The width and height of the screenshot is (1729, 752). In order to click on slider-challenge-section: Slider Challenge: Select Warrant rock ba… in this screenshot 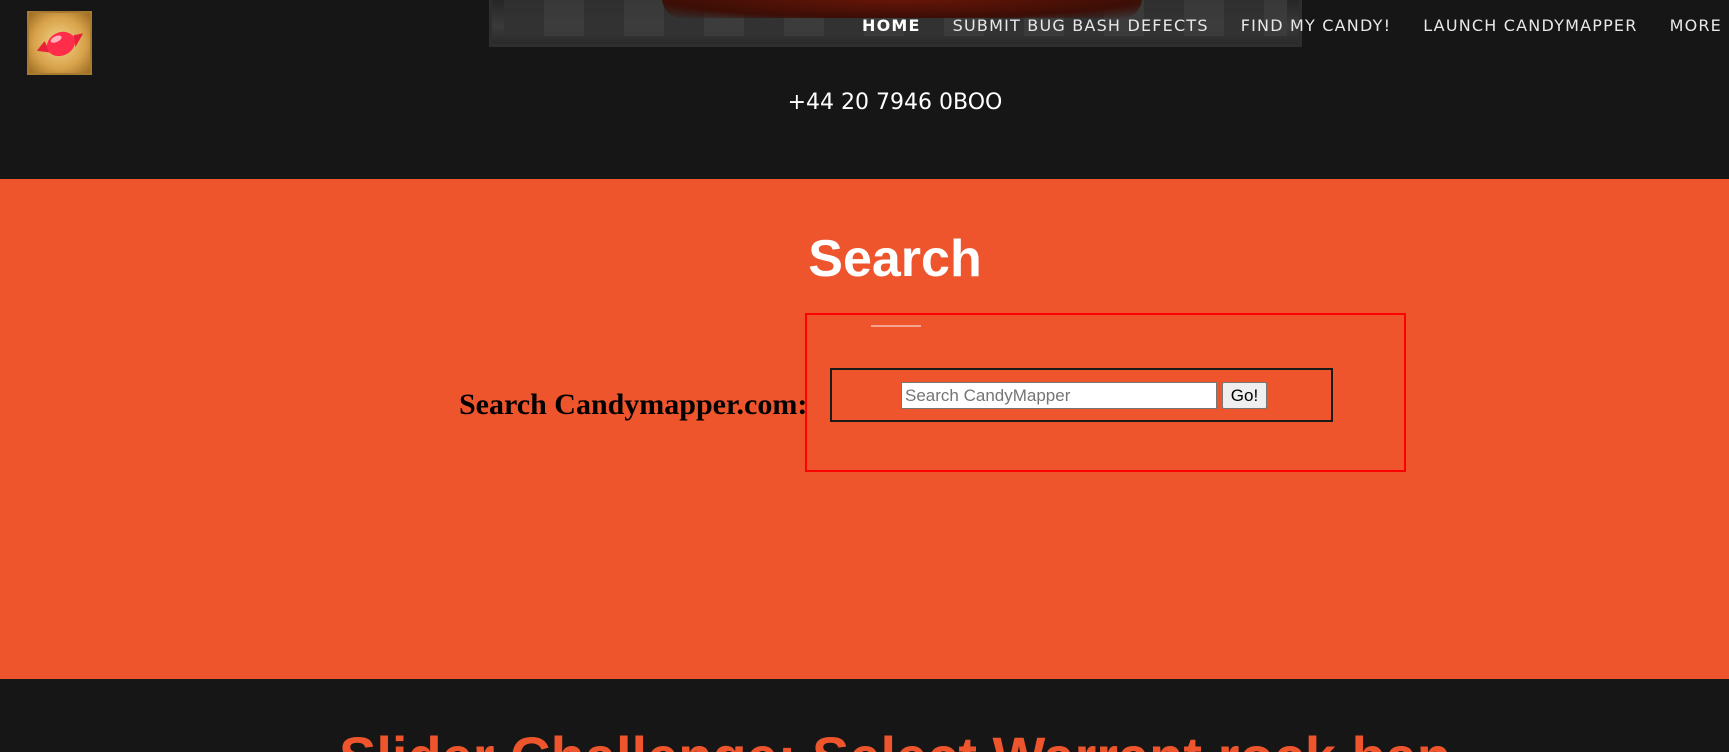, I will do `click(864, 715)`.